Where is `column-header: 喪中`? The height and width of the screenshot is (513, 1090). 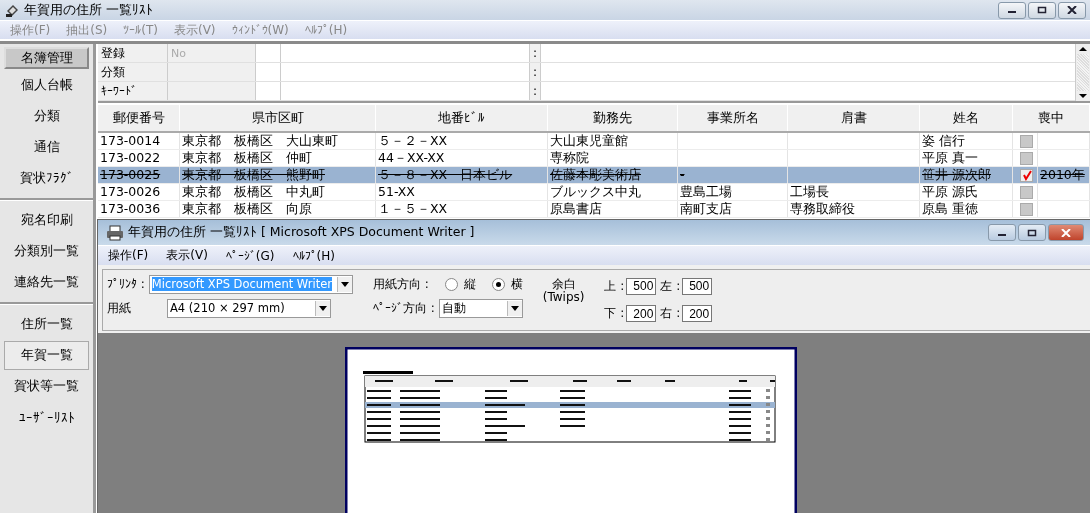 column-header: 喪中 is located at coordinates (1051, 118).